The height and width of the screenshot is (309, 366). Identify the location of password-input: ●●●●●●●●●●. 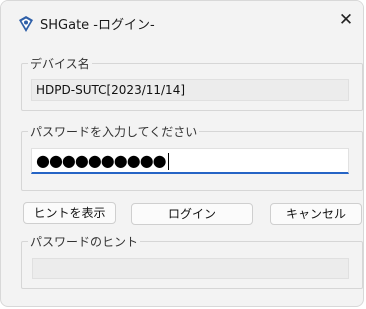
(190, 161).